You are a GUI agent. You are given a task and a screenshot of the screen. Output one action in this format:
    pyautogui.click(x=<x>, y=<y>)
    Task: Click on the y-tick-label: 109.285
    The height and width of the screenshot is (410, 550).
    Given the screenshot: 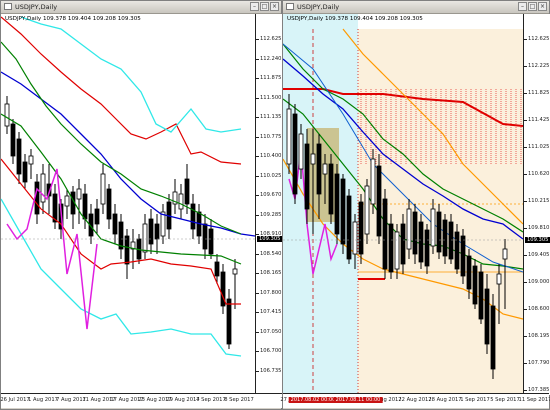 What is the action you would take?
    pyautogui.click(x=271, y=214)
    